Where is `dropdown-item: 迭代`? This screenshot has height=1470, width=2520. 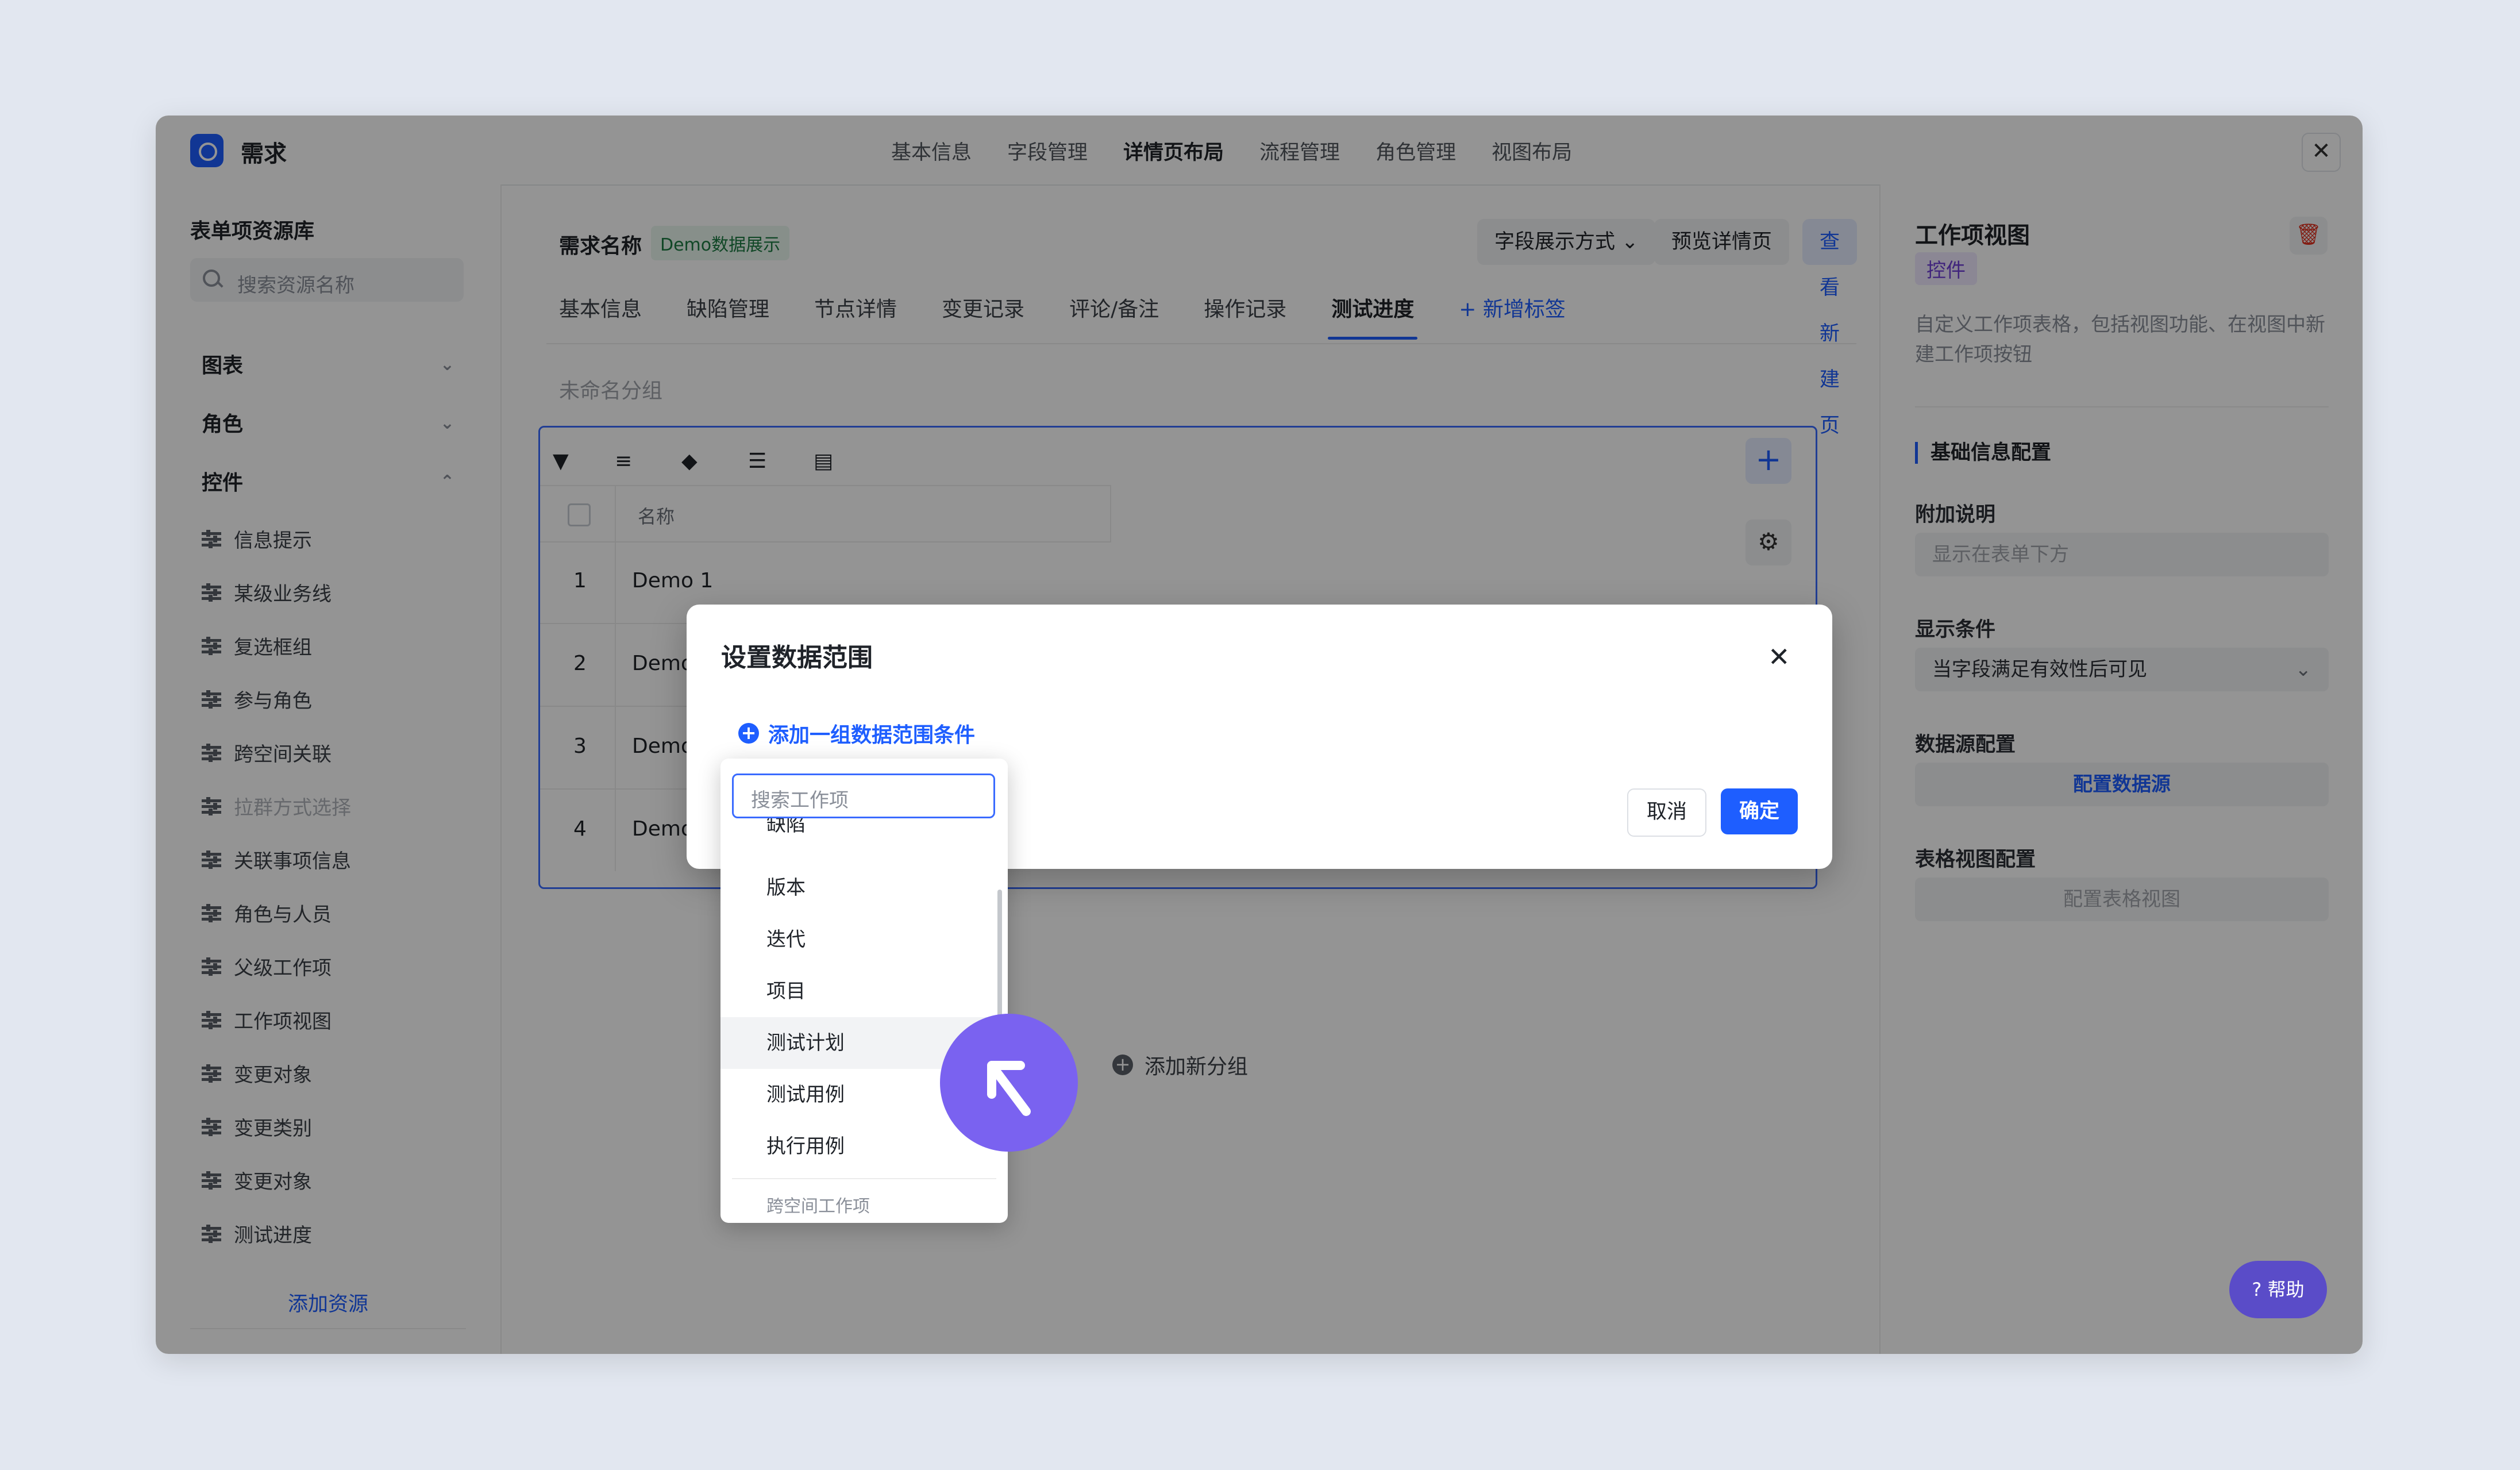 dropdown-item: 迭代 is located at coordinates (864, 939).